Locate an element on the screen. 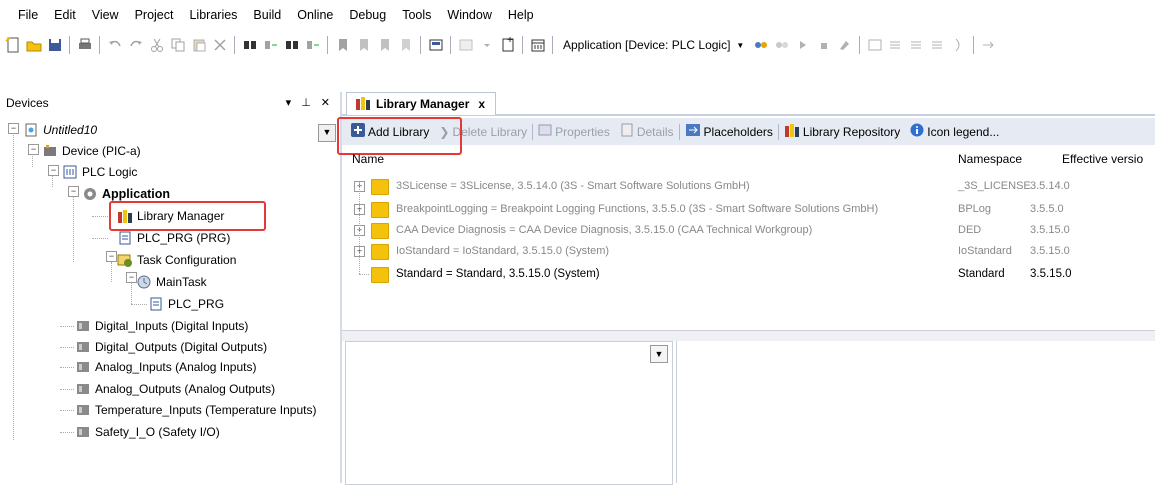  bookmark-next-icon is located at coordinates (363, 45).